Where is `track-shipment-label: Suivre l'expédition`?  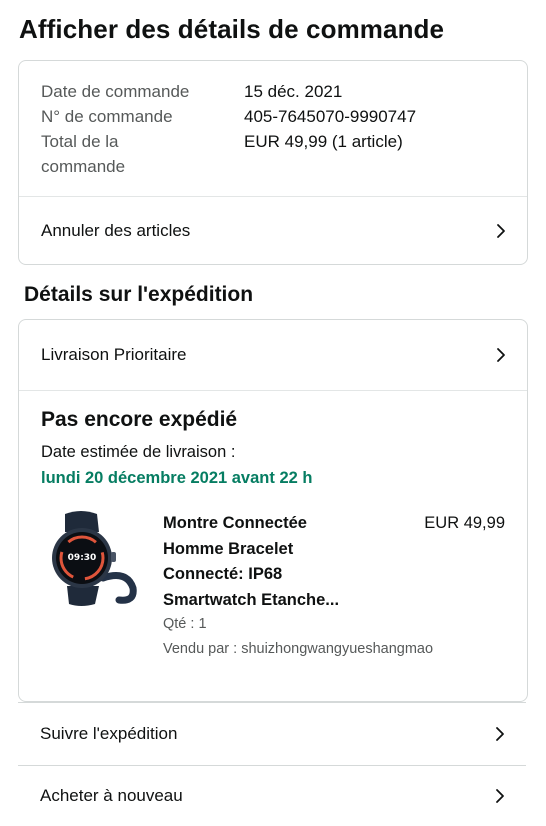
track-shipment-label: Suivre l'expédition is located at coordinates (109, 733).